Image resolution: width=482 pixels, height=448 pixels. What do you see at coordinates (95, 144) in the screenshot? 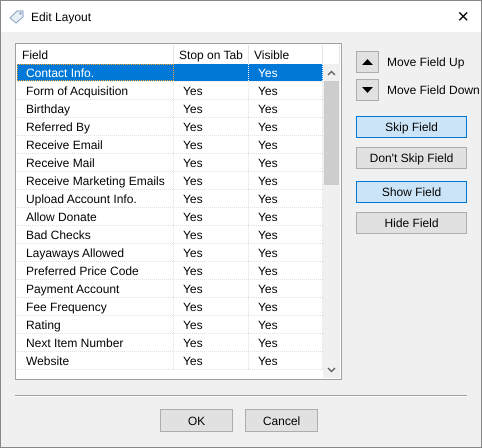
I see `table-cell: Receive Email` at bounding box center [95, 144].